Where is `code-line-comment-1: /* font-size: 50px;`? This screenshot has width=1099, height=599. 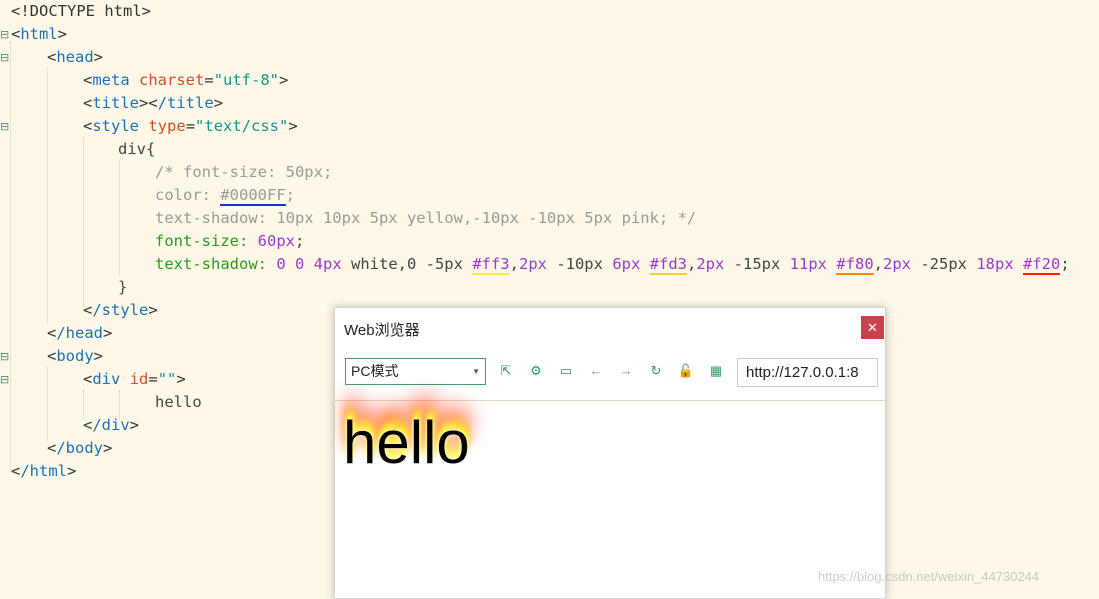 code-line-comment-1: /* font-size: 50px; is located at coordinates (244, 172).